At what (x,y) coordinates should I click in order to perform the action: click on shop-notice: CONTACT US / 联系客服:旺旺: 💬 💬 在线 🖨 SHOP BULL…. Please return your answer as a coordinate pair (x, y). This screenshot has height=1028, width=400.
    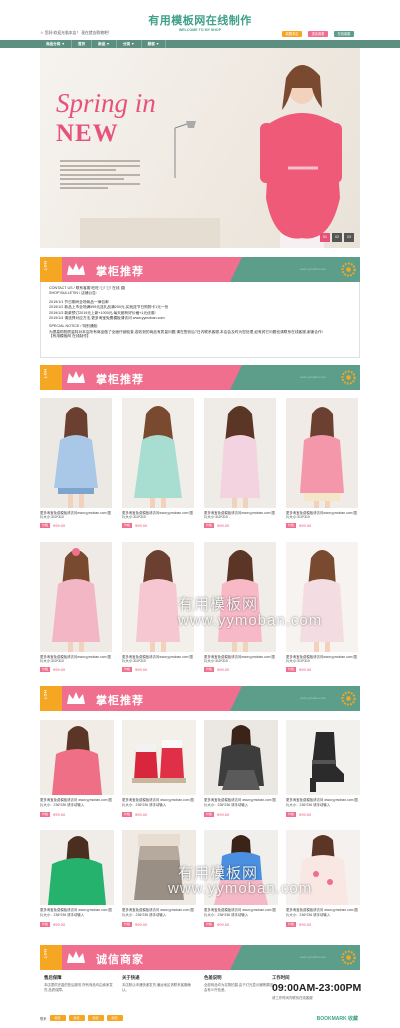
    Looking at the image, I should click on (200, 320).